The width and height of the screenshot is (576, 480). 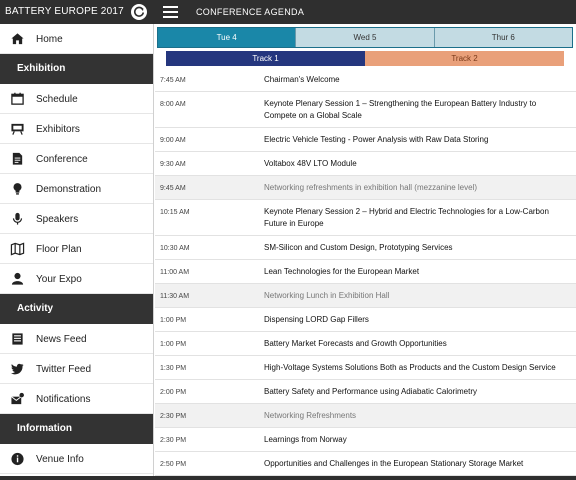 I want to click on agenda-session-row: 9:30 AM Voltabox 48V LTO Module, so click(x=365, y=164).